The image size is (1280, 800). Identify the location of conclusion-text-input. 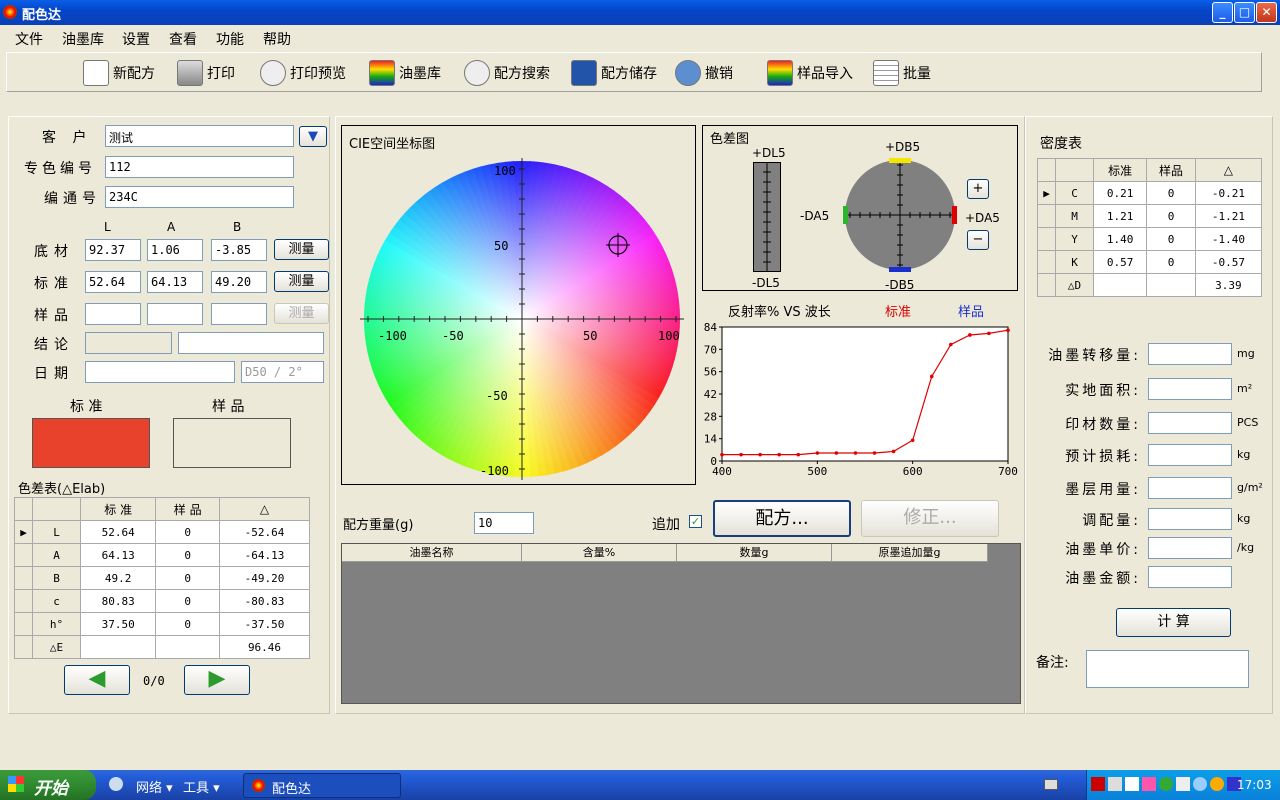
(251, 343).